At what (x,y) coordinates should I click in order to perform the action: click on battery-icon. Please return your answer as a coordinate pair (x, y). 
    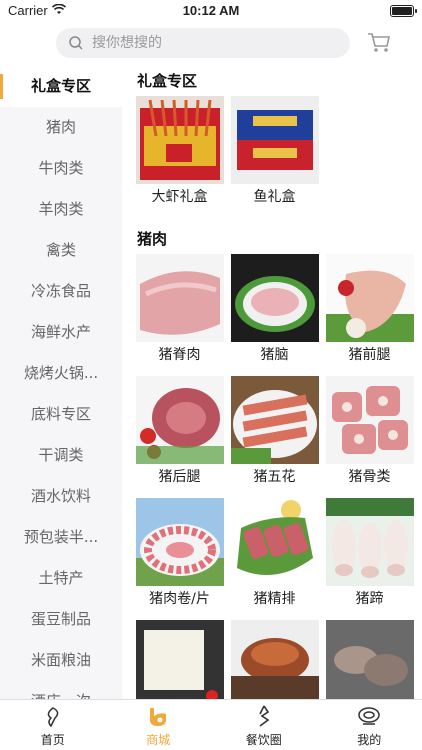
    Looking at the image, I should click on (403, 11).